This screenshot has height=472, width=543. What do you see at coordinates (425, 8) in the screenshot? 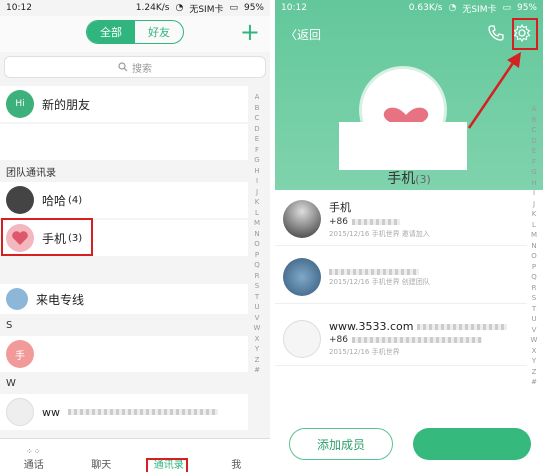
I see `network-speed: 0.63K/s` at bounding box center [425, 8].